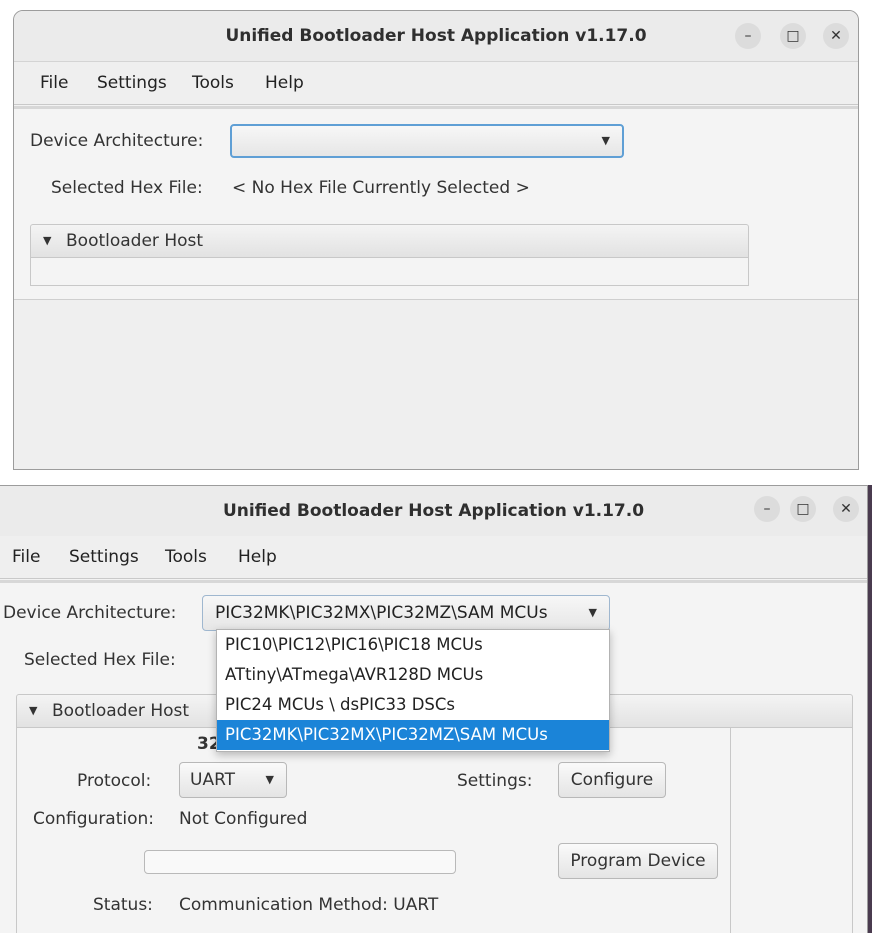 The image size is (872, 933). What do you see at coordinates (427, 141) in the screenshot?
I see `device-architecture-combo: ▼` at bounding box center [427, 141].